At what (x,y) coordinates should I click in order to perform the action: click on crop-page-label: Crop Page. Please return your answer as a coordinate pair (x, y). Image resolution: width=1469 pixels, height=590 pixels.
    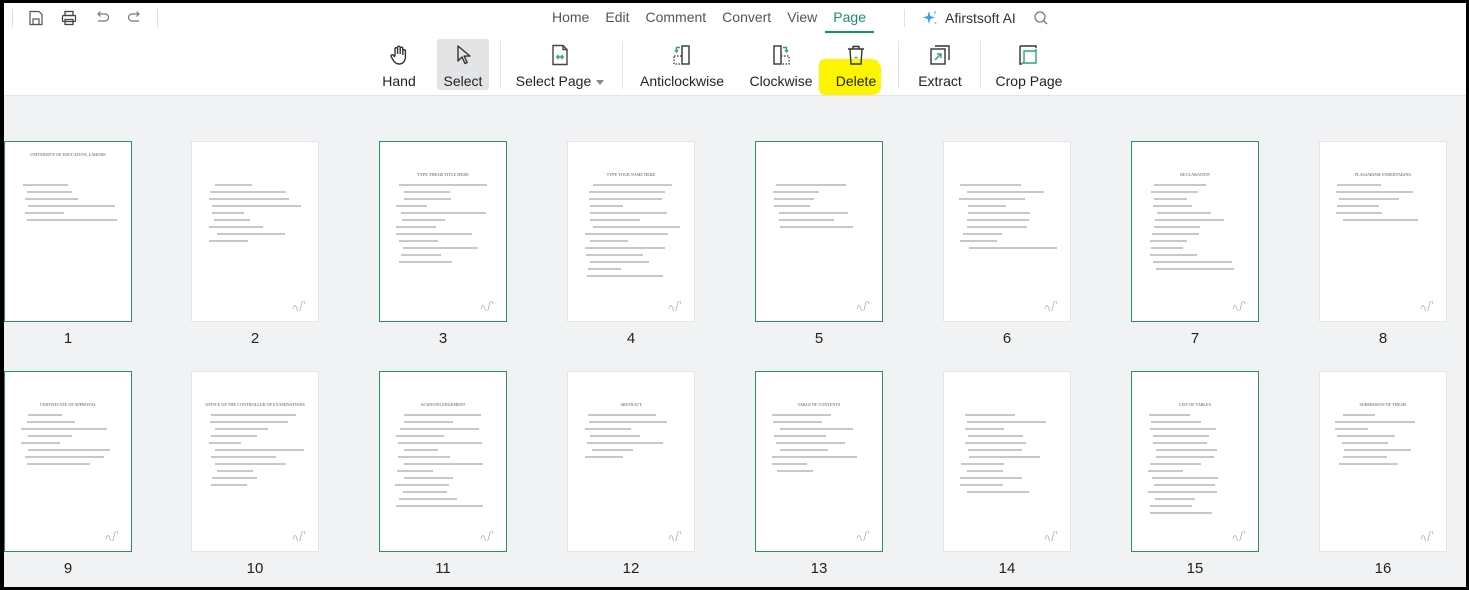
    Looking at the image, I should click on (1029, 81).